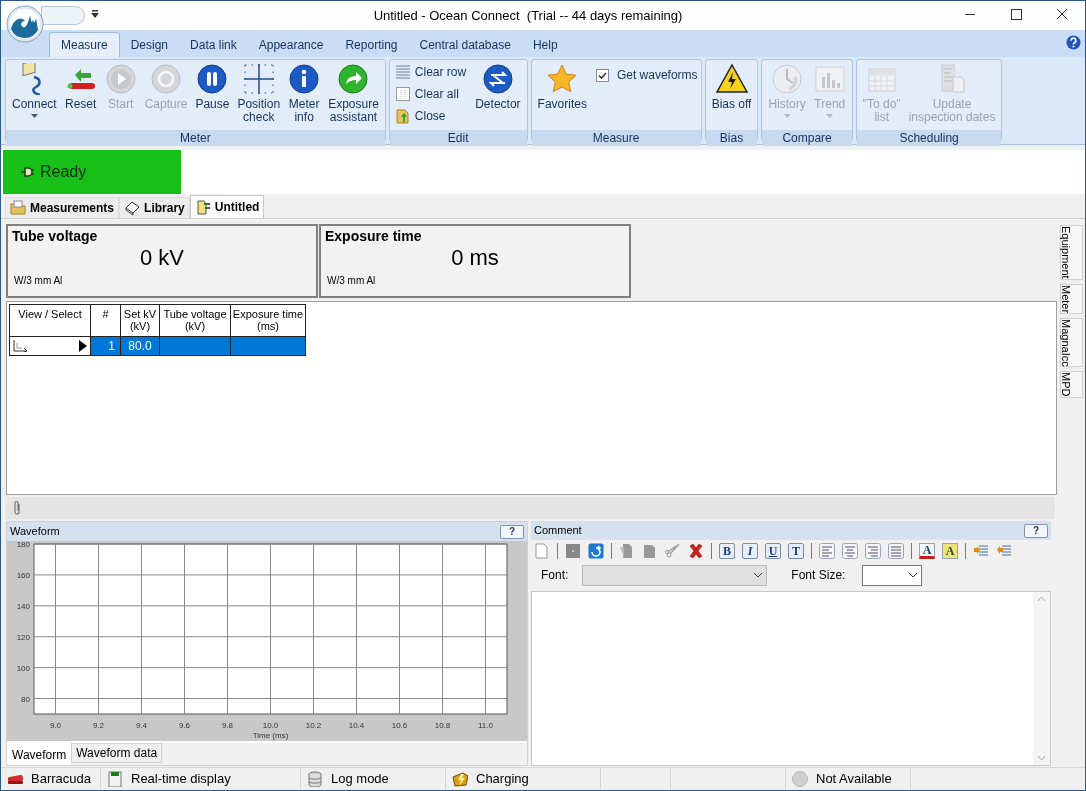  Describe the element at coordinates (360, 779) in the screenshot. I see `status-bar-text: Log mode` at that location.